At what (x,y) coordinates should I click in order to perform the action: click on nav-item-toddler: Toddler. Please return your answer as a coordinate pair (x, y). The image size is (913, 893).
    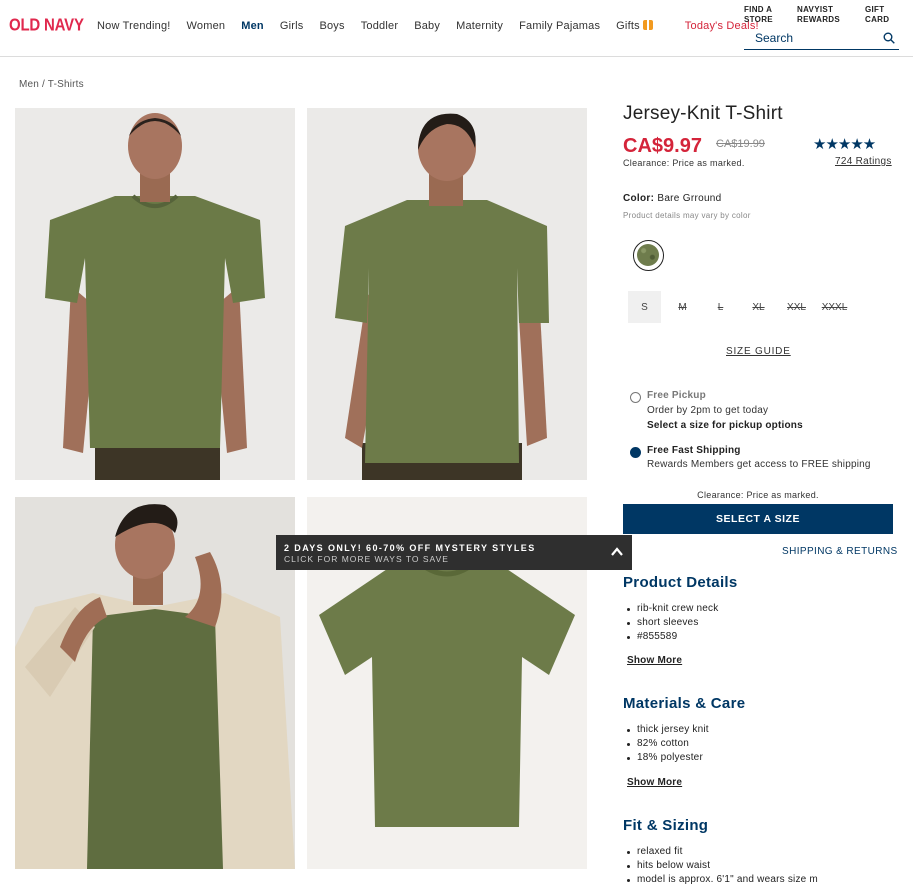
    Looking at the image, I should click on (379, 26).